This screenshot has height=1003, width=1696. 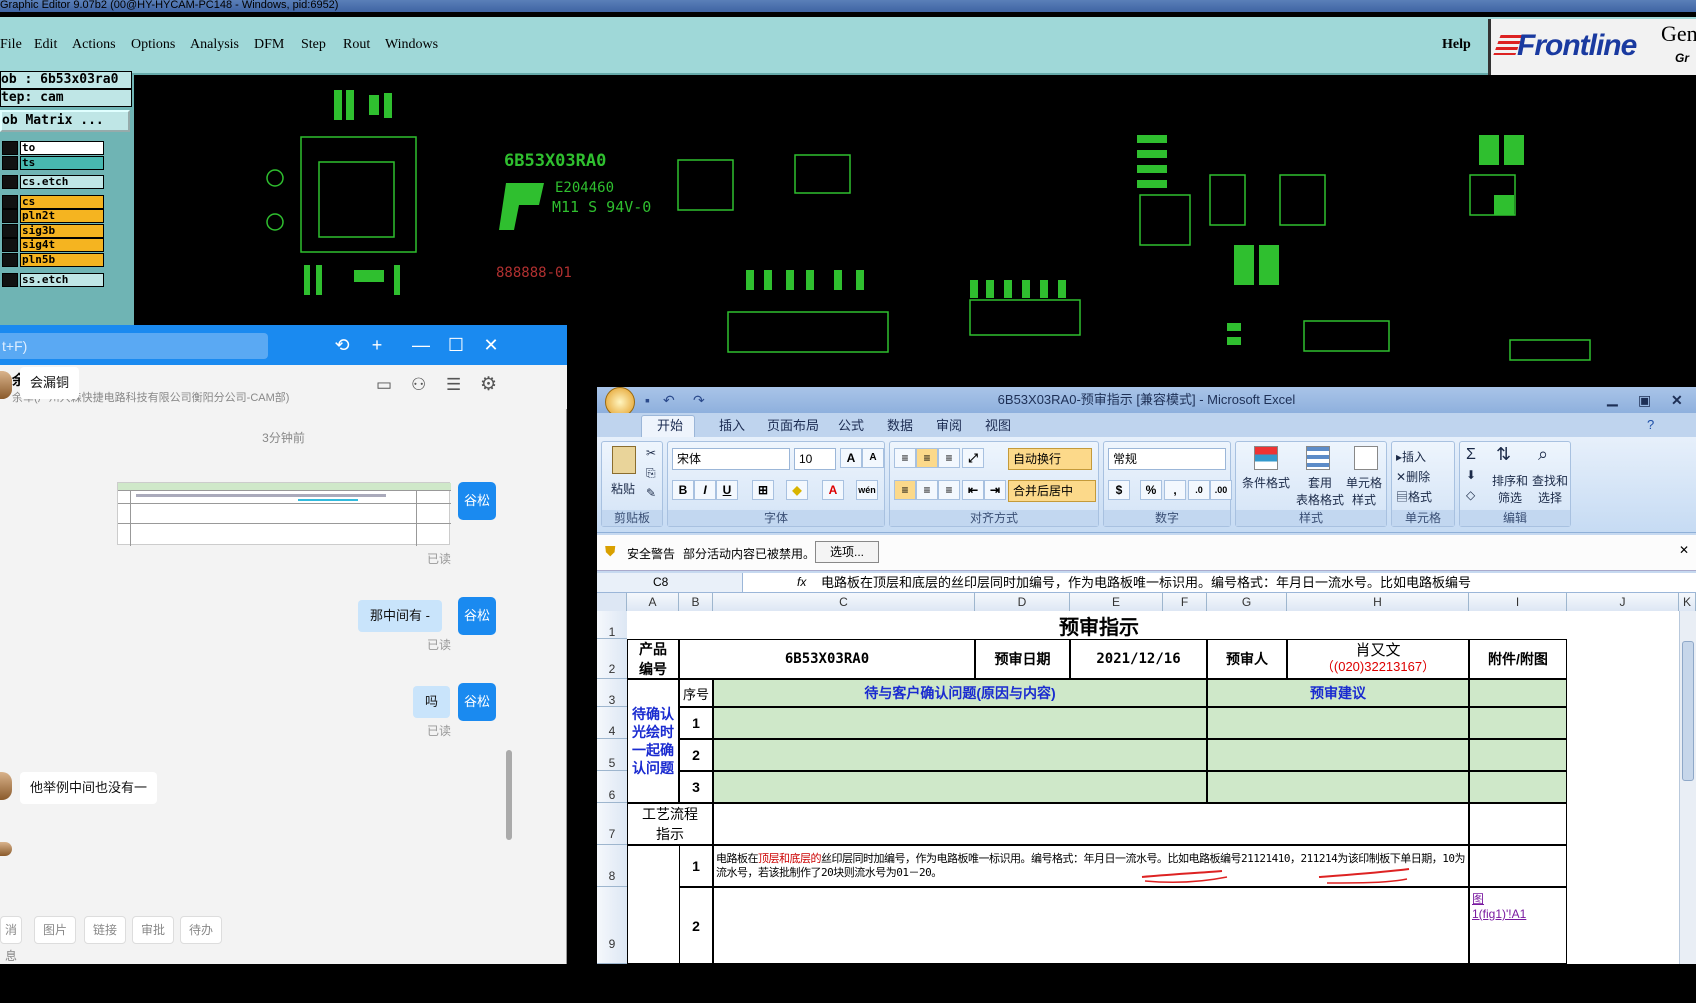 What do you see at coordinates (1470, 495) in the screenshot?
I see `clear-icon: ◇` at bounding box center [1470, 495].